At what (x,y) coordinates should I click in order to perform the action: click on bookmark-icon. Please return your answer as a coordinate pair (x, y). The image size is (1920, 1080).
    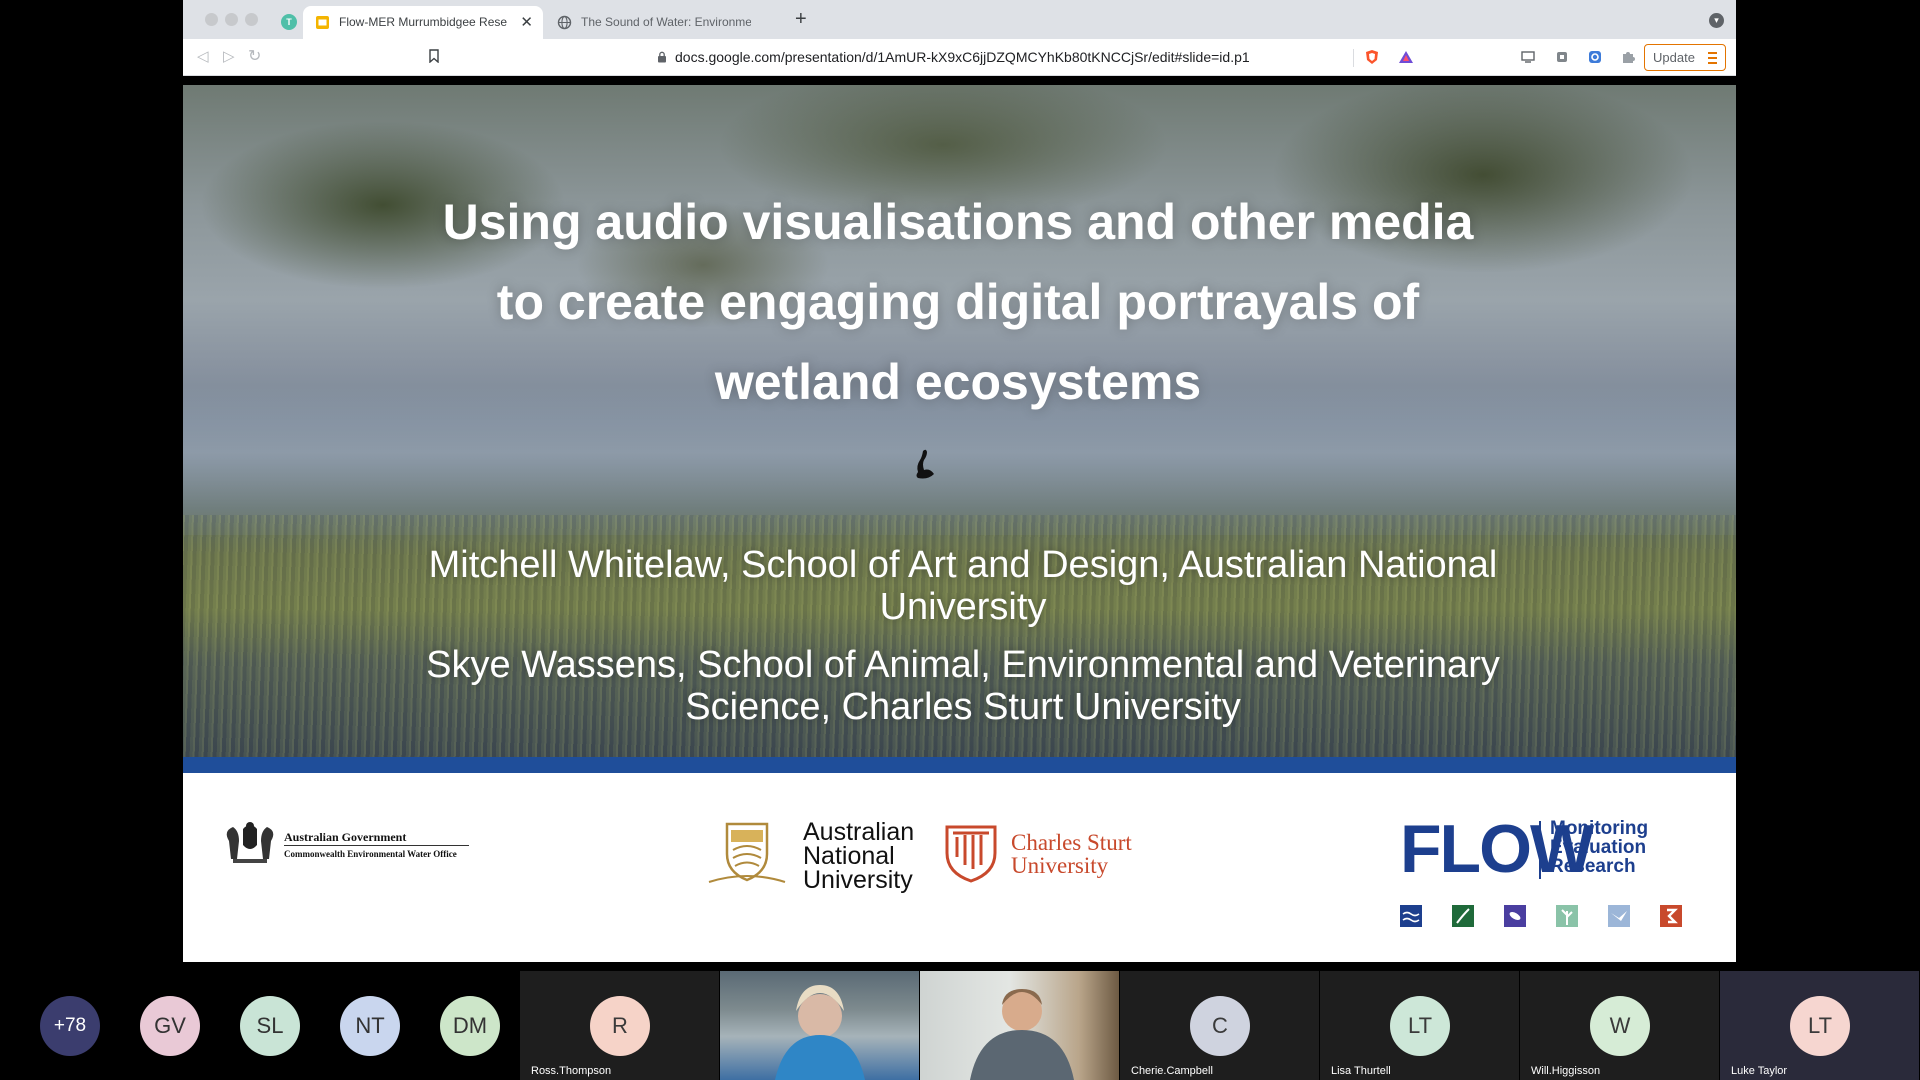
    Looking at the image, I should click on (434, 56).